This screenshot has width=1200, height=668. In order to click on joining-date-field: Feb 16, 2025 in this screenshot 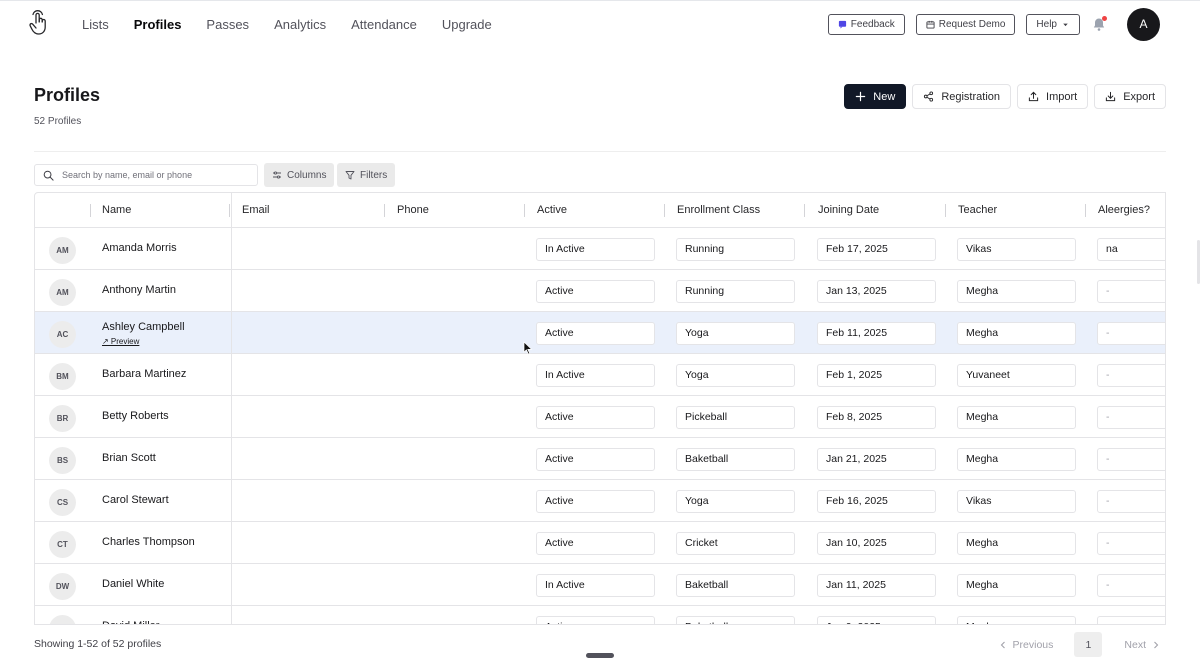, I will do `click(876, 501)`.